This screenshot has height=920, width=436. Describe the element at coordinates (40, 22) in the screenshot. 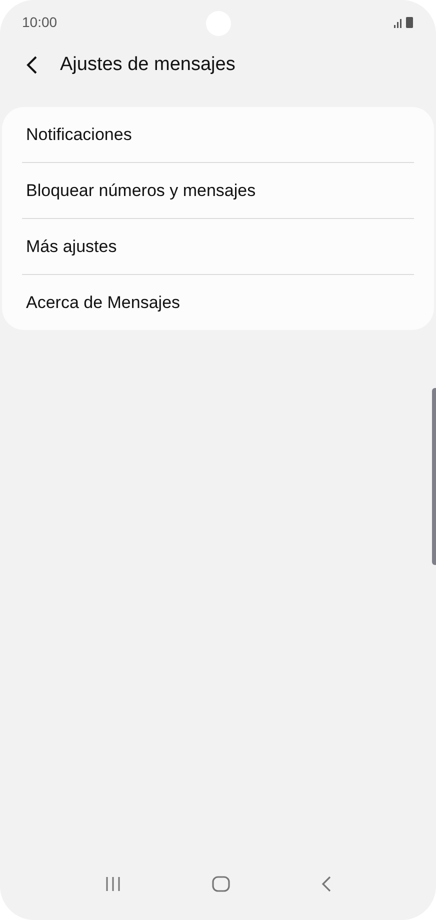

I see `status-time: 10:00` at that location.